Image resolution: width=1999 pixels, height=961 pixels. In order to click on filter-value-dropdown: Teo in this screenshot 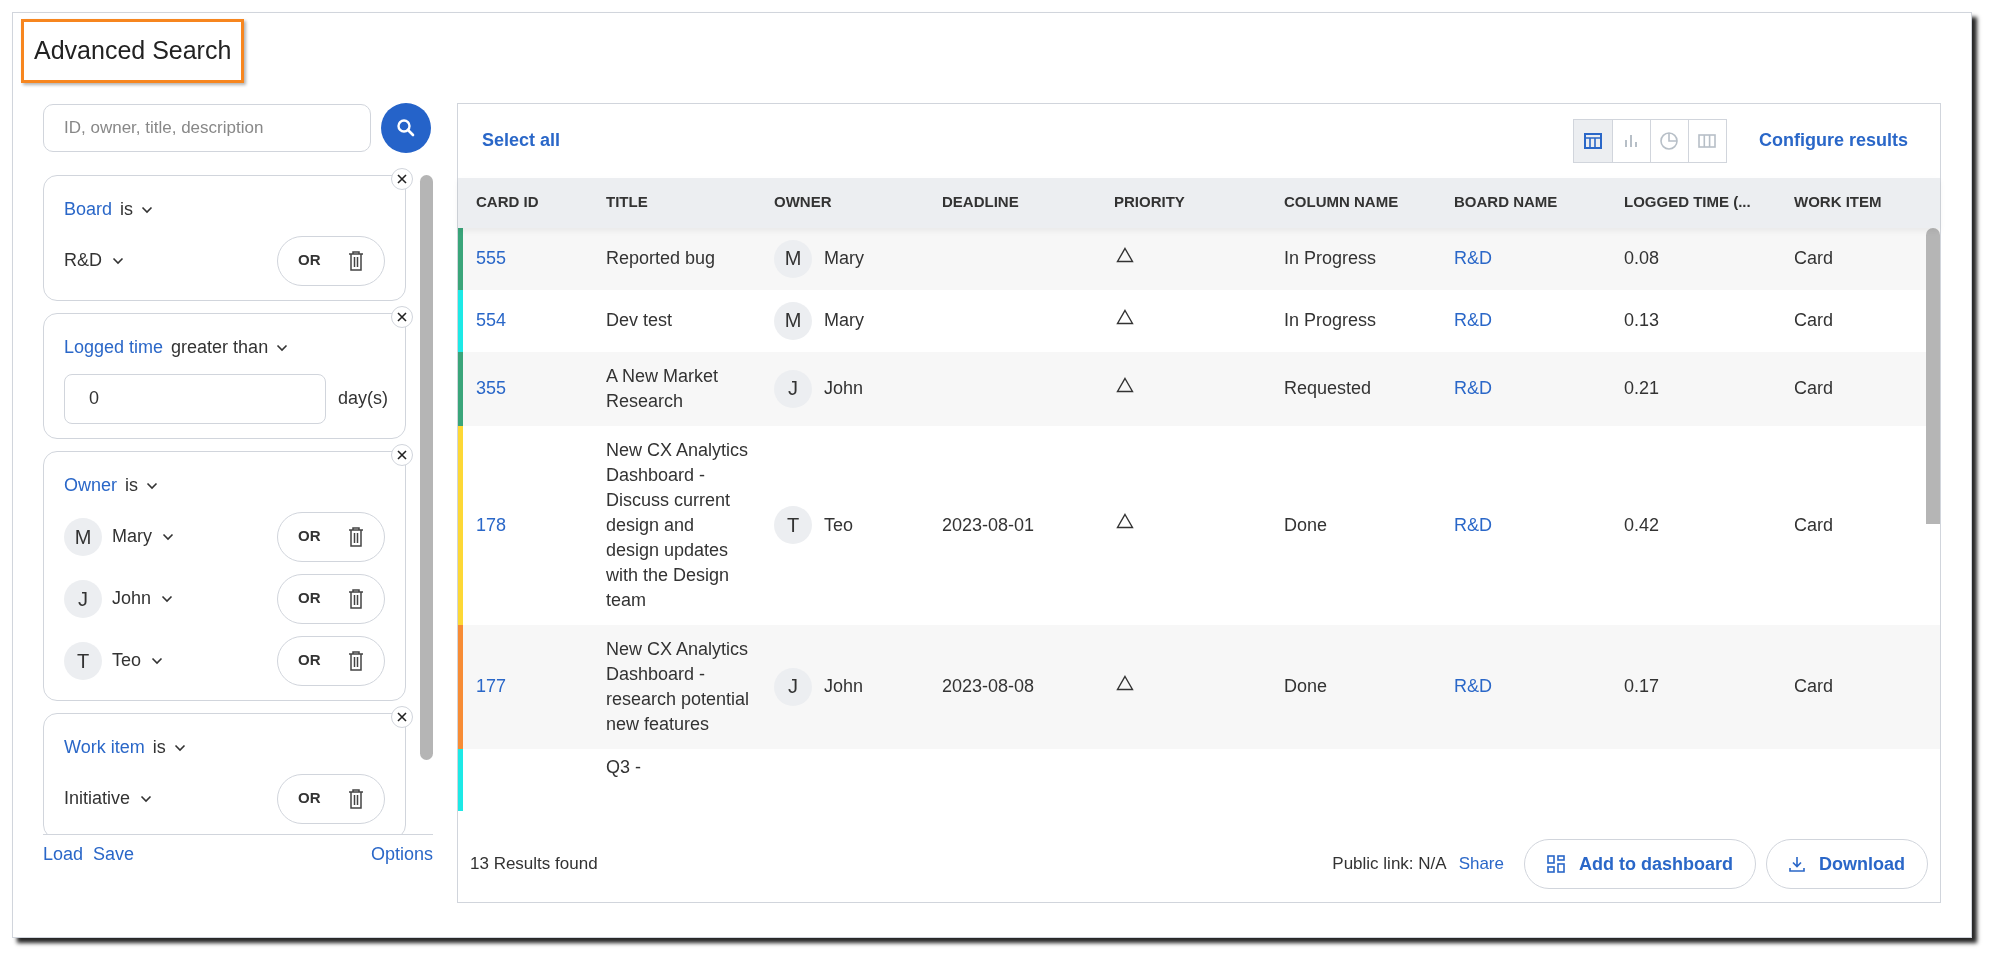, I will do `click(138, 660)`.